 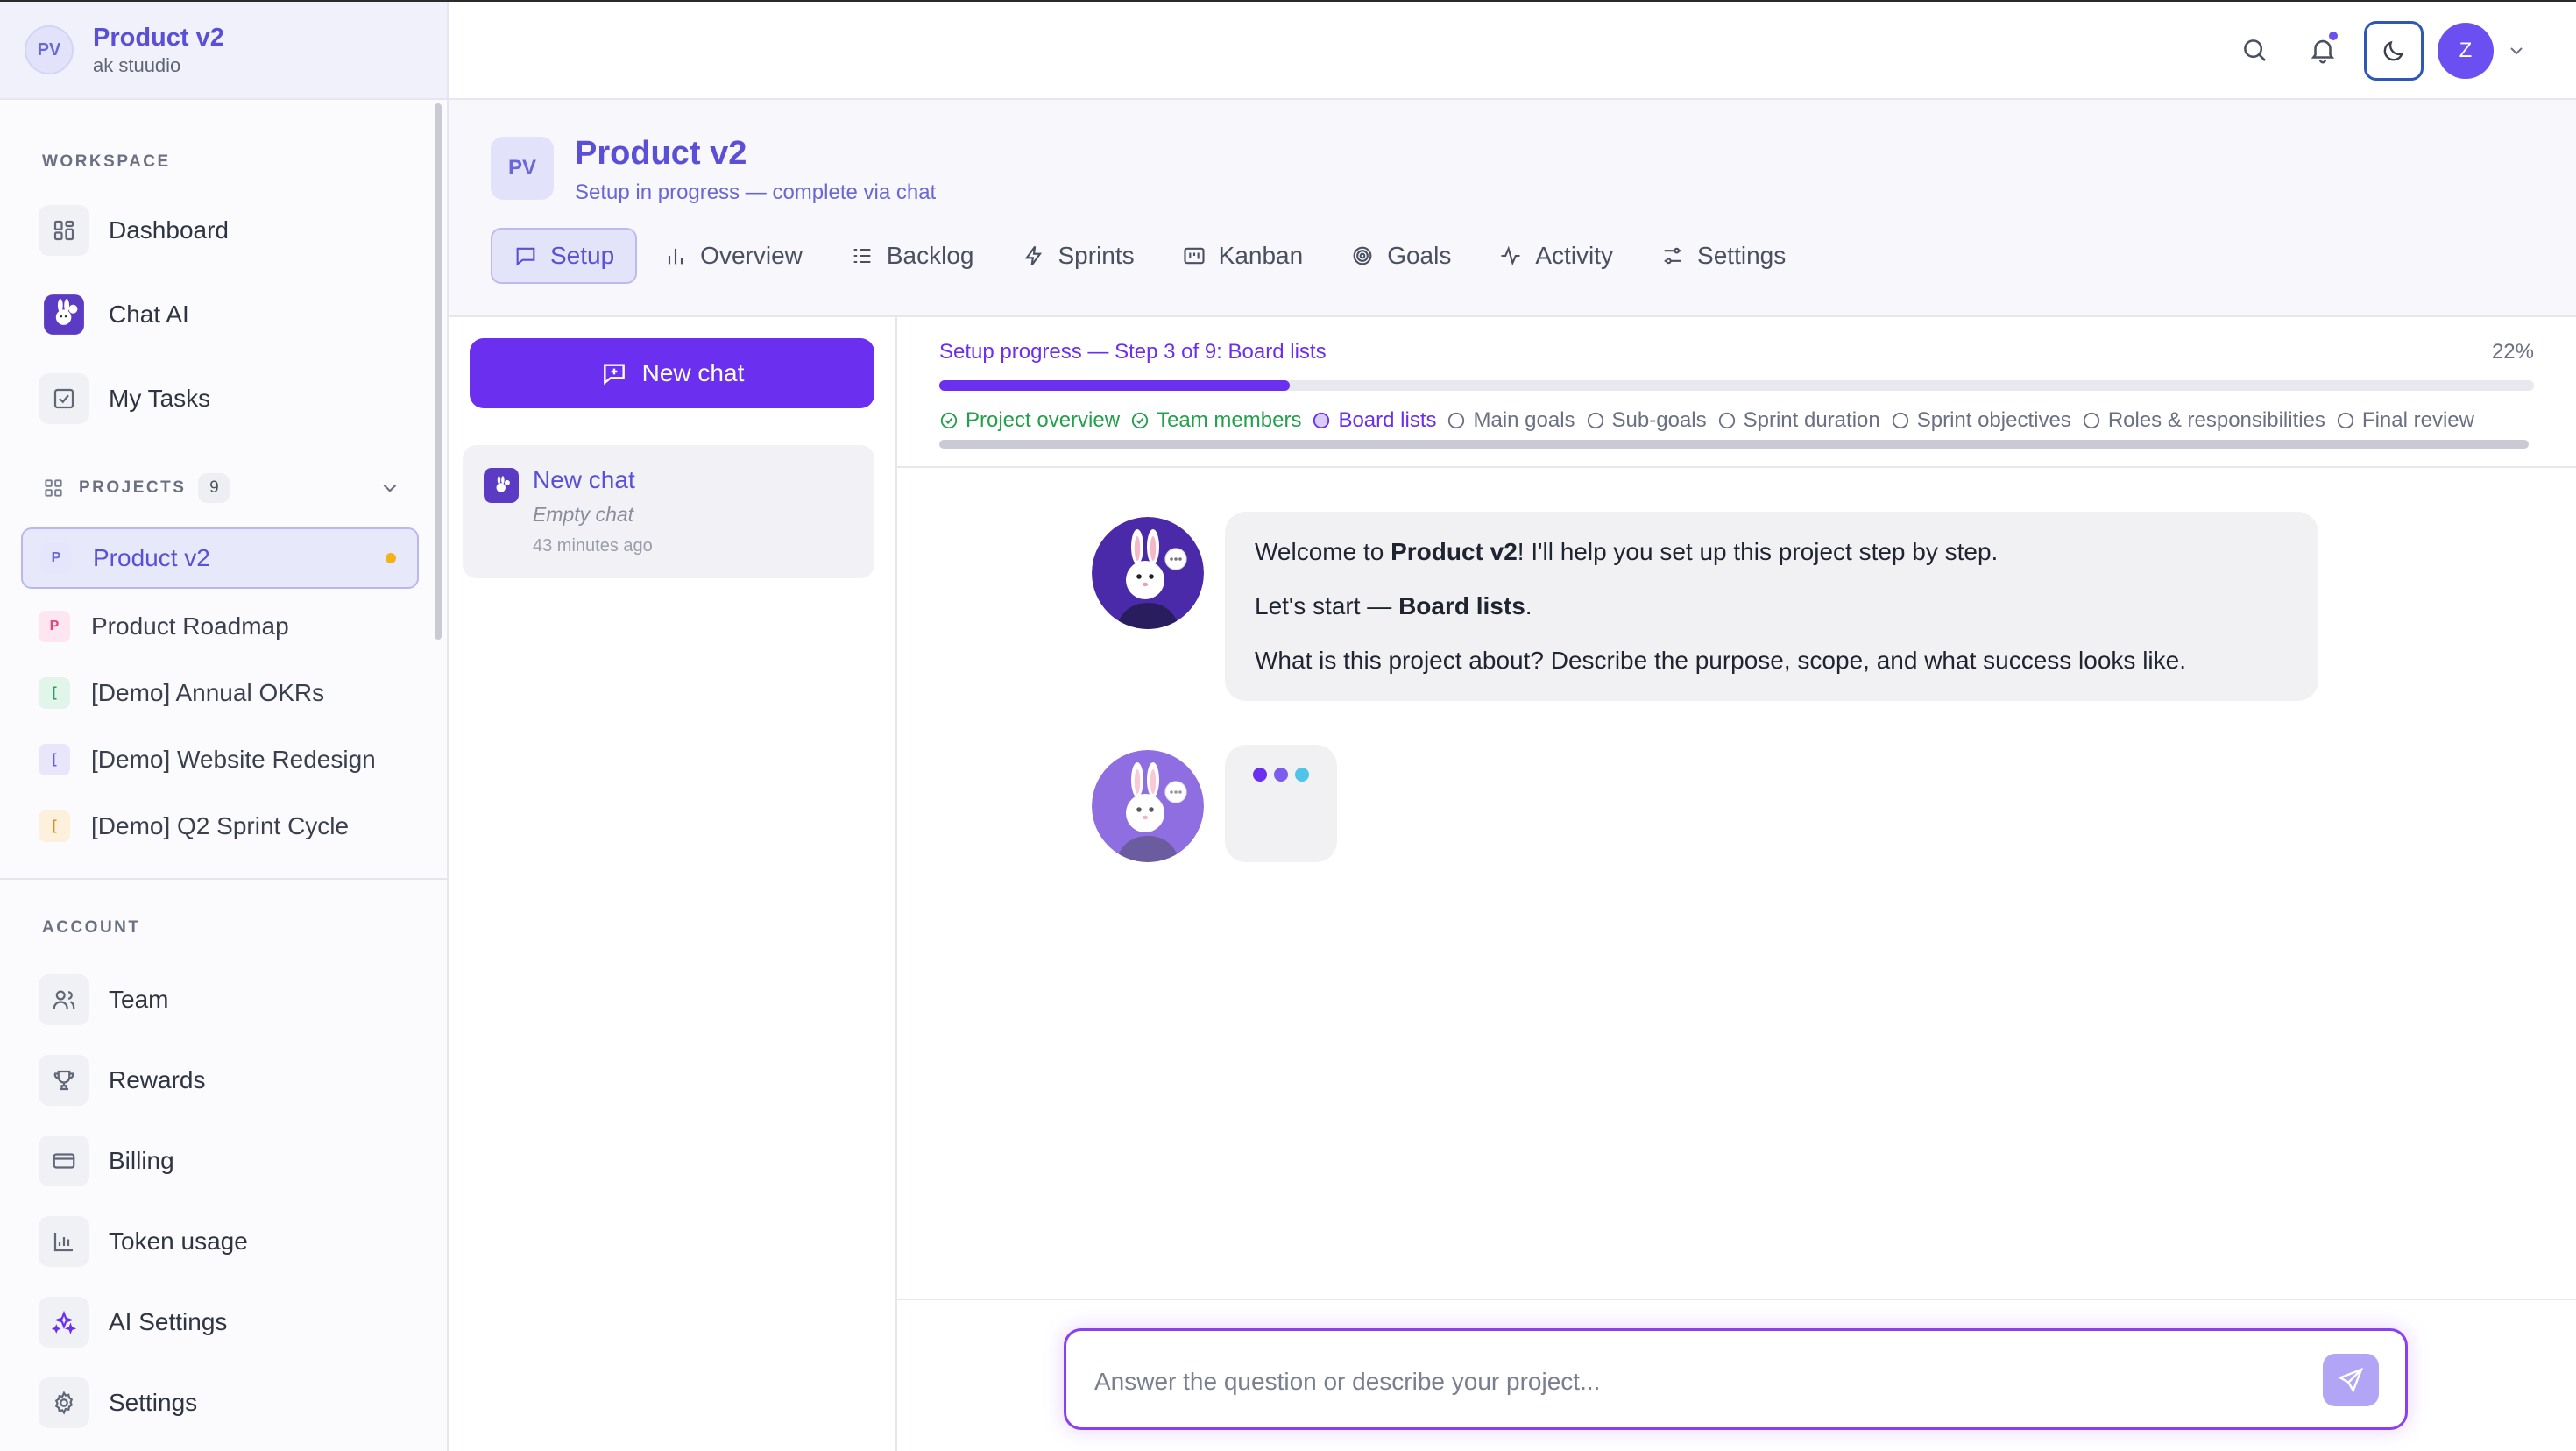 I want to click on target-icon, so click(x=1362, y=255).